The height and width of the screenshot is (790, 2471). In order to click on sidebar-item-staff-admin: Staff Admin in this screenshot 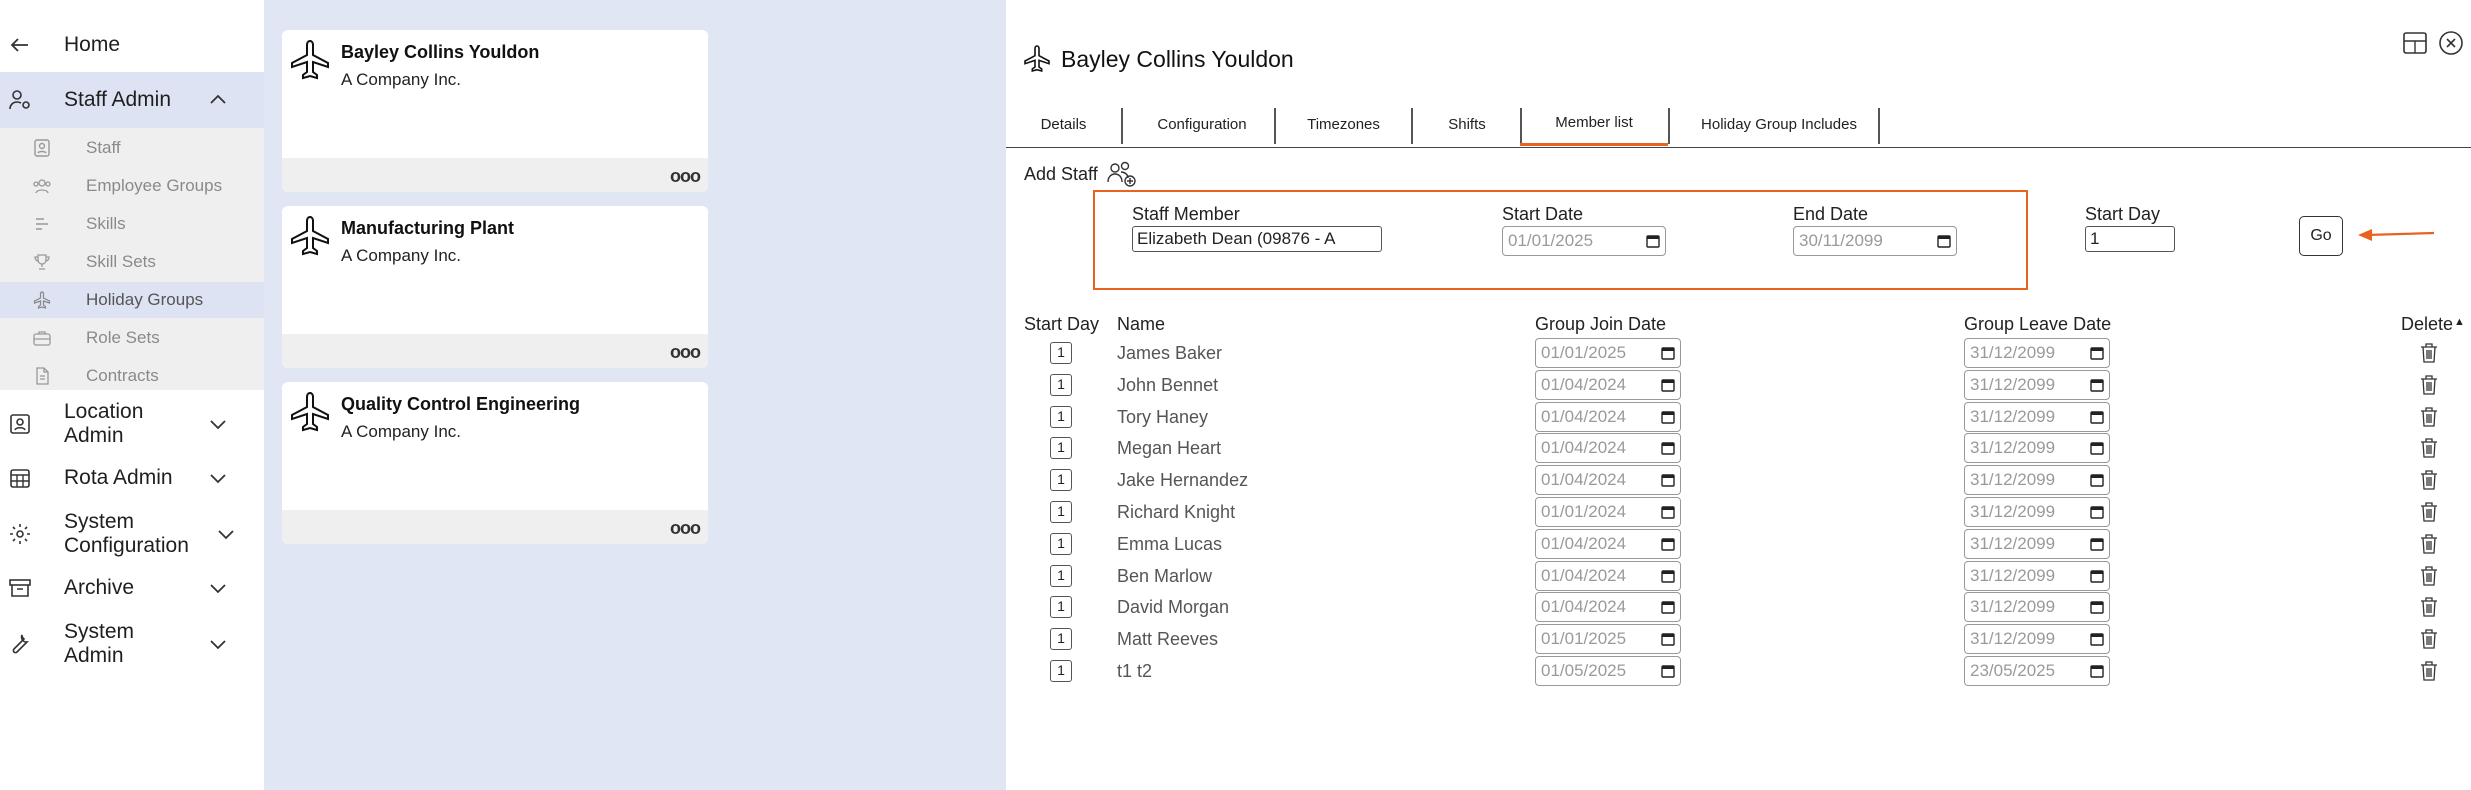, I will do `click(132, 100)`.